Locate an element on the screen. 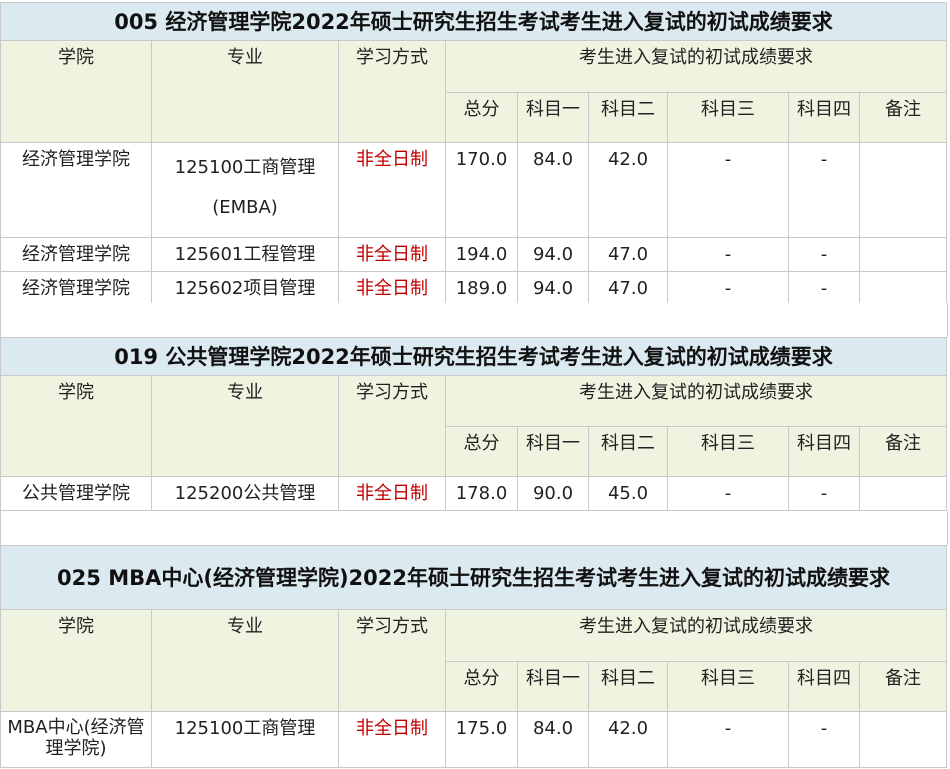 The image size is (950, 769). cell-total: 194.0 is located at coordinates (481, 254).